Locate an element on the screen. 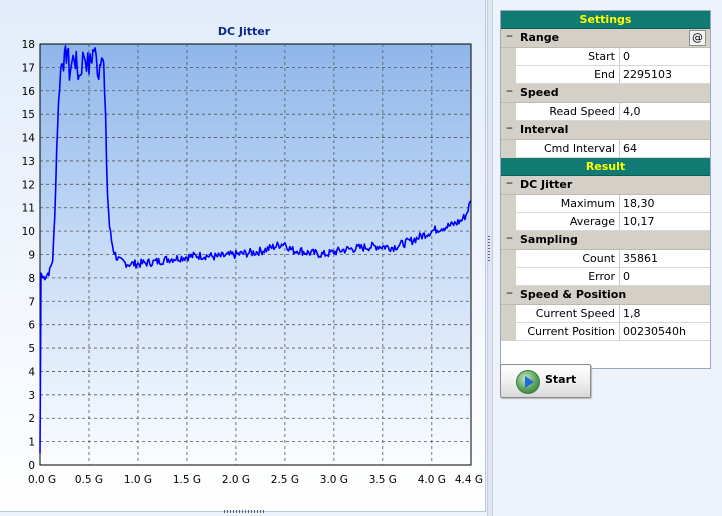 This screenshot has height=516, width=722. category-sampling: − Sampling is located at coordinates (605, 240).